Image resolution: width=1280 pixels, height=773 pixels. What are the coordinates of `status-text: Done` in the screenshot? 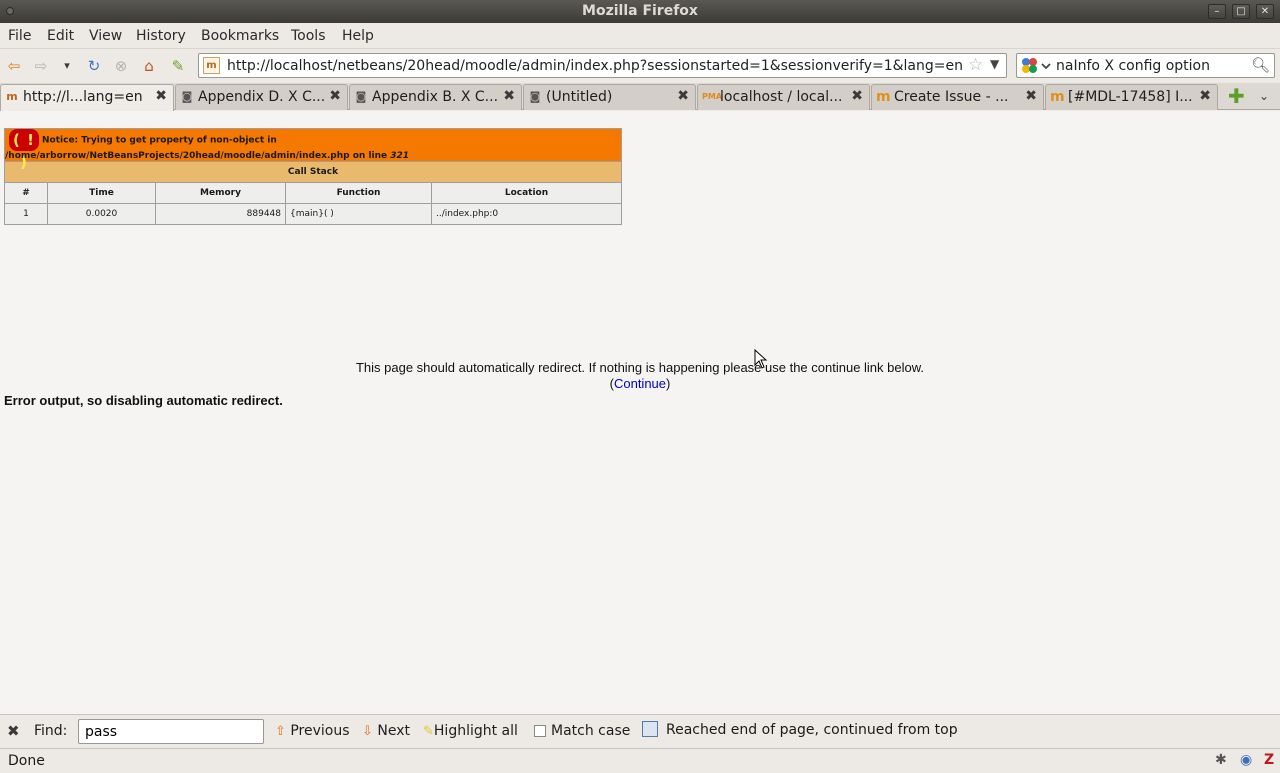 It's located at (26, 761).